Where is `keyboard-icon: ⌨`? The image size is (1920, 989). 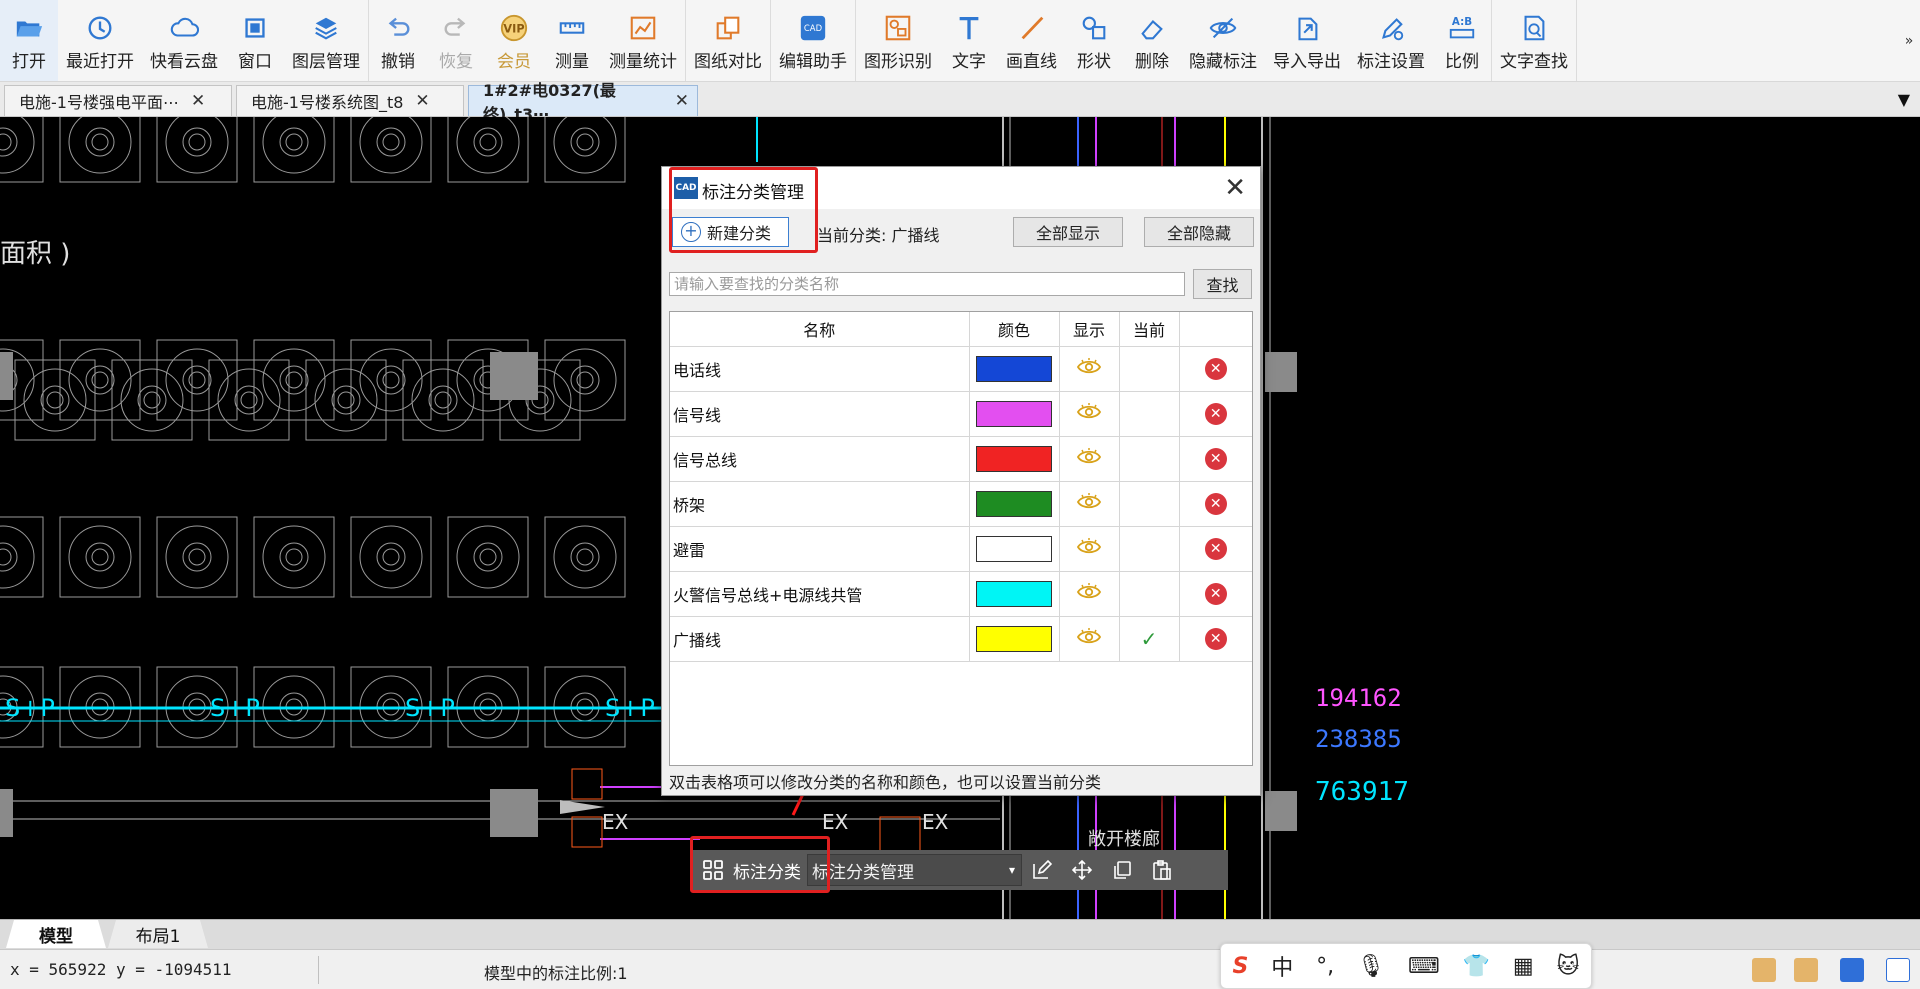
keyboard-icon: ⌨ is located at coordinates (1424, 966).